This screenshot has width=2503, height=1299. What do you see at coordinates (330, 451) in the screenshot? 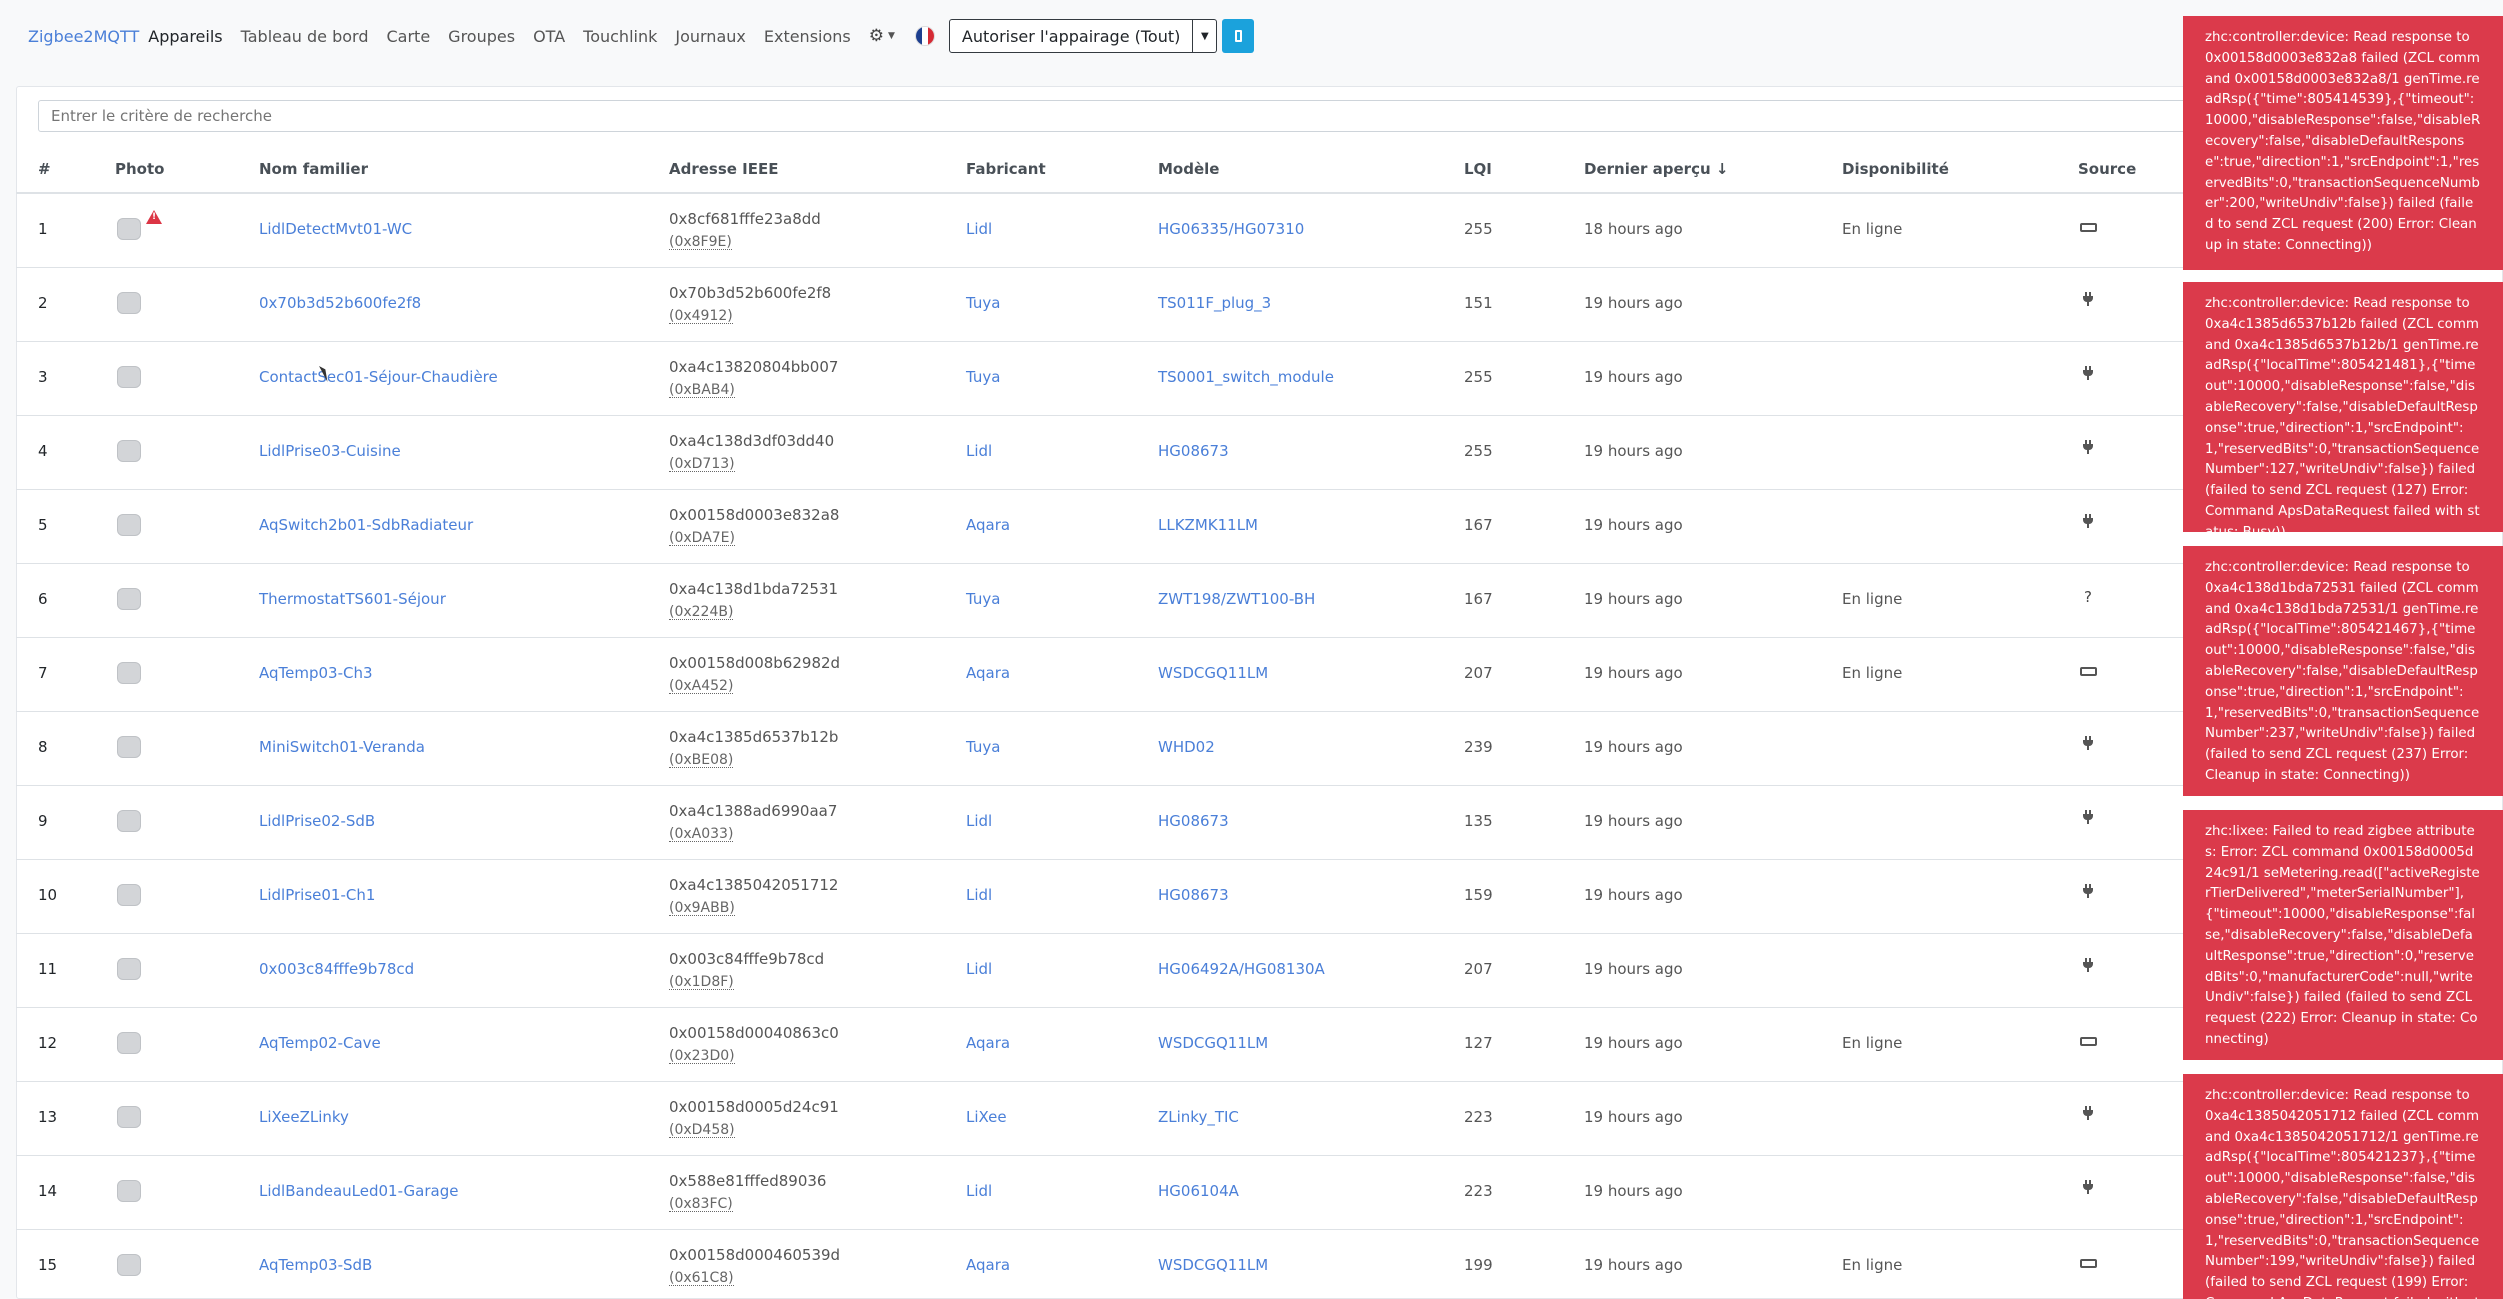
I see `device-name-link: LidlPrise03-Cuisine` at bounding box center [330, 451].